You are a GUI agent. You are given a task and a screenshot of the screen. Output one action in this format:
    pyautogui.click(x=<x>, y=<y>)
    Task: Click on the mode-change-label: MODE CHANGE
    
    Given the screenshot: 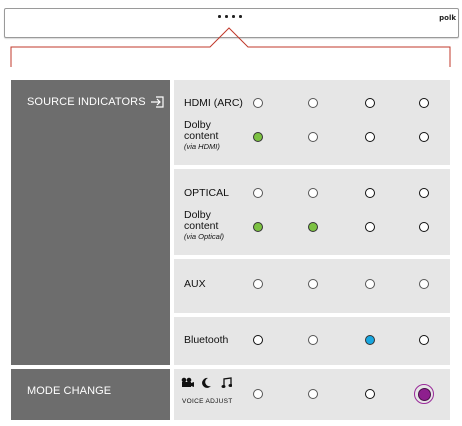 What is the action you would take?
    pyautogui.click(x=69, y=391)
    